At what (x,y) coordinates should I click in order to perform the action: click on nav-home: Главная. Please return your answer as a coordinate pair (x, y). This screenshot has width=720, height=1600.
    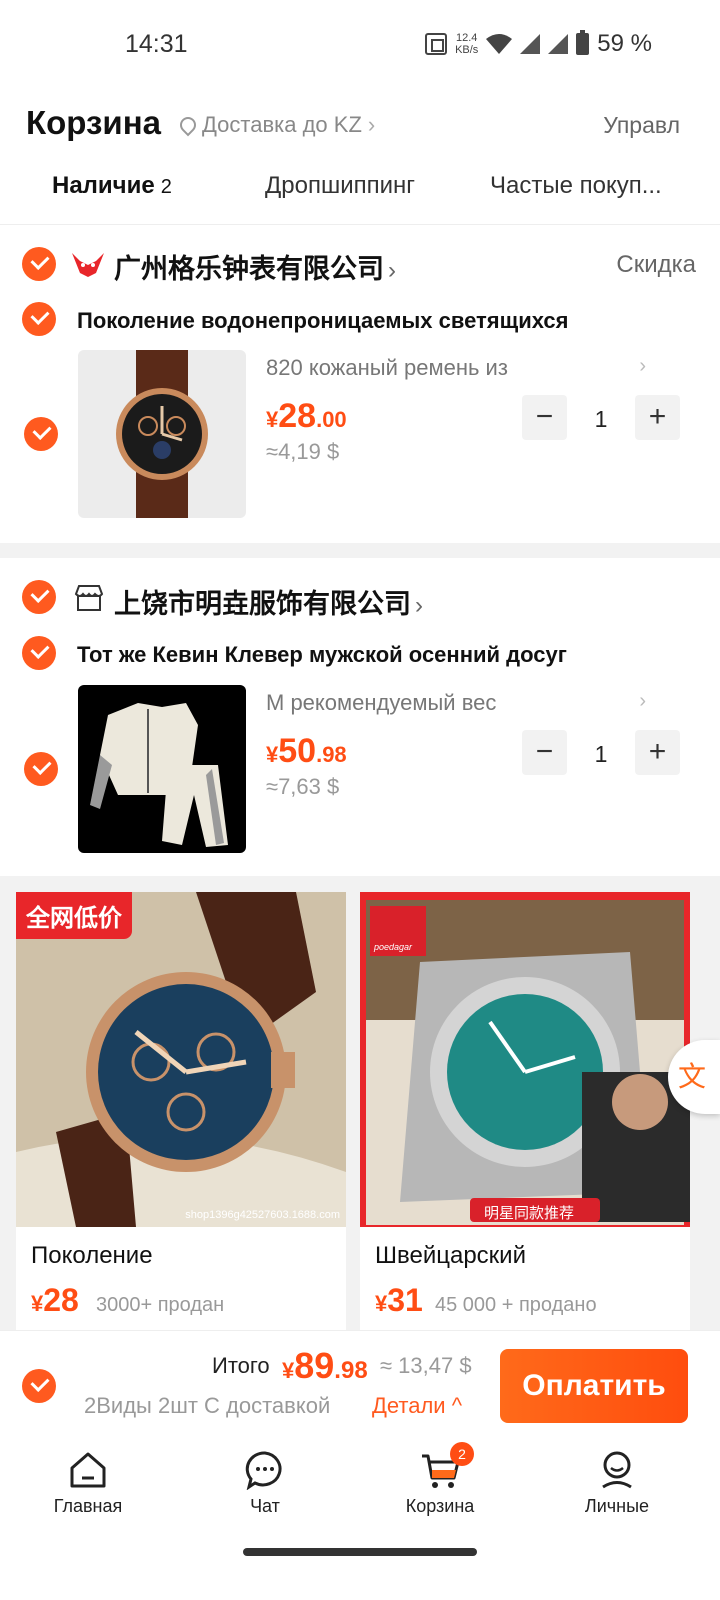
    Looking at the image, I should click on (88, 1483).